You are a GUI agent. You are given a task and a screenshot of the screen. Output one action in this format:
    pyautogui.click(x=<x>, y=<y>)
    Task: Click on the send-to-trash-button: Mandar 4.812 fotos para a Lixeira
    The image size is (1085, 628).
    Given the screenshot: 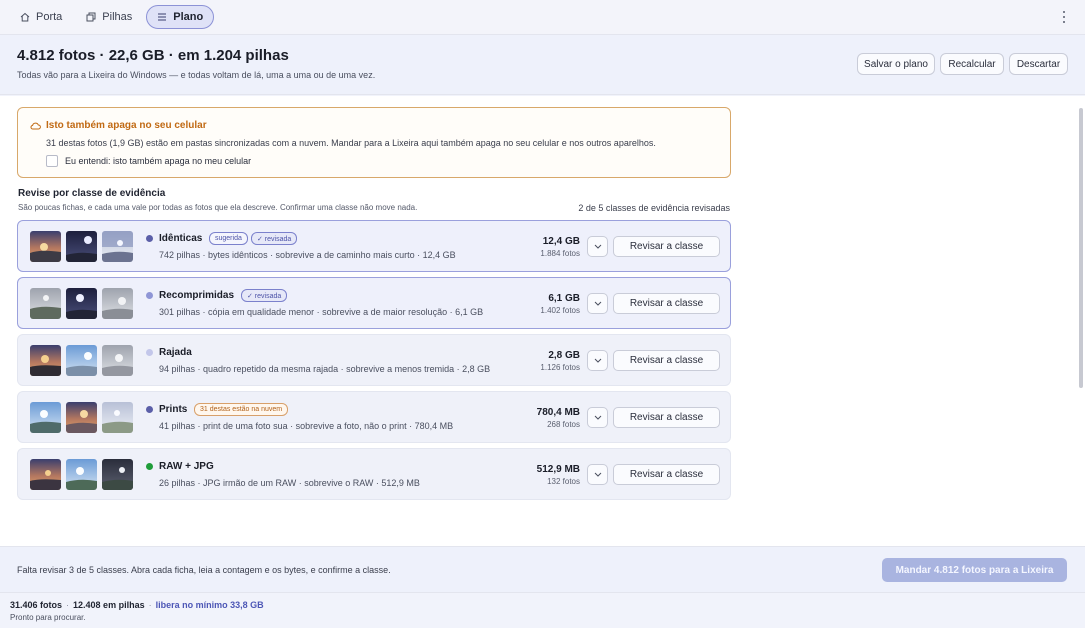 What is the action you would take?
    pyautogui.click(x=974, y=570)
    